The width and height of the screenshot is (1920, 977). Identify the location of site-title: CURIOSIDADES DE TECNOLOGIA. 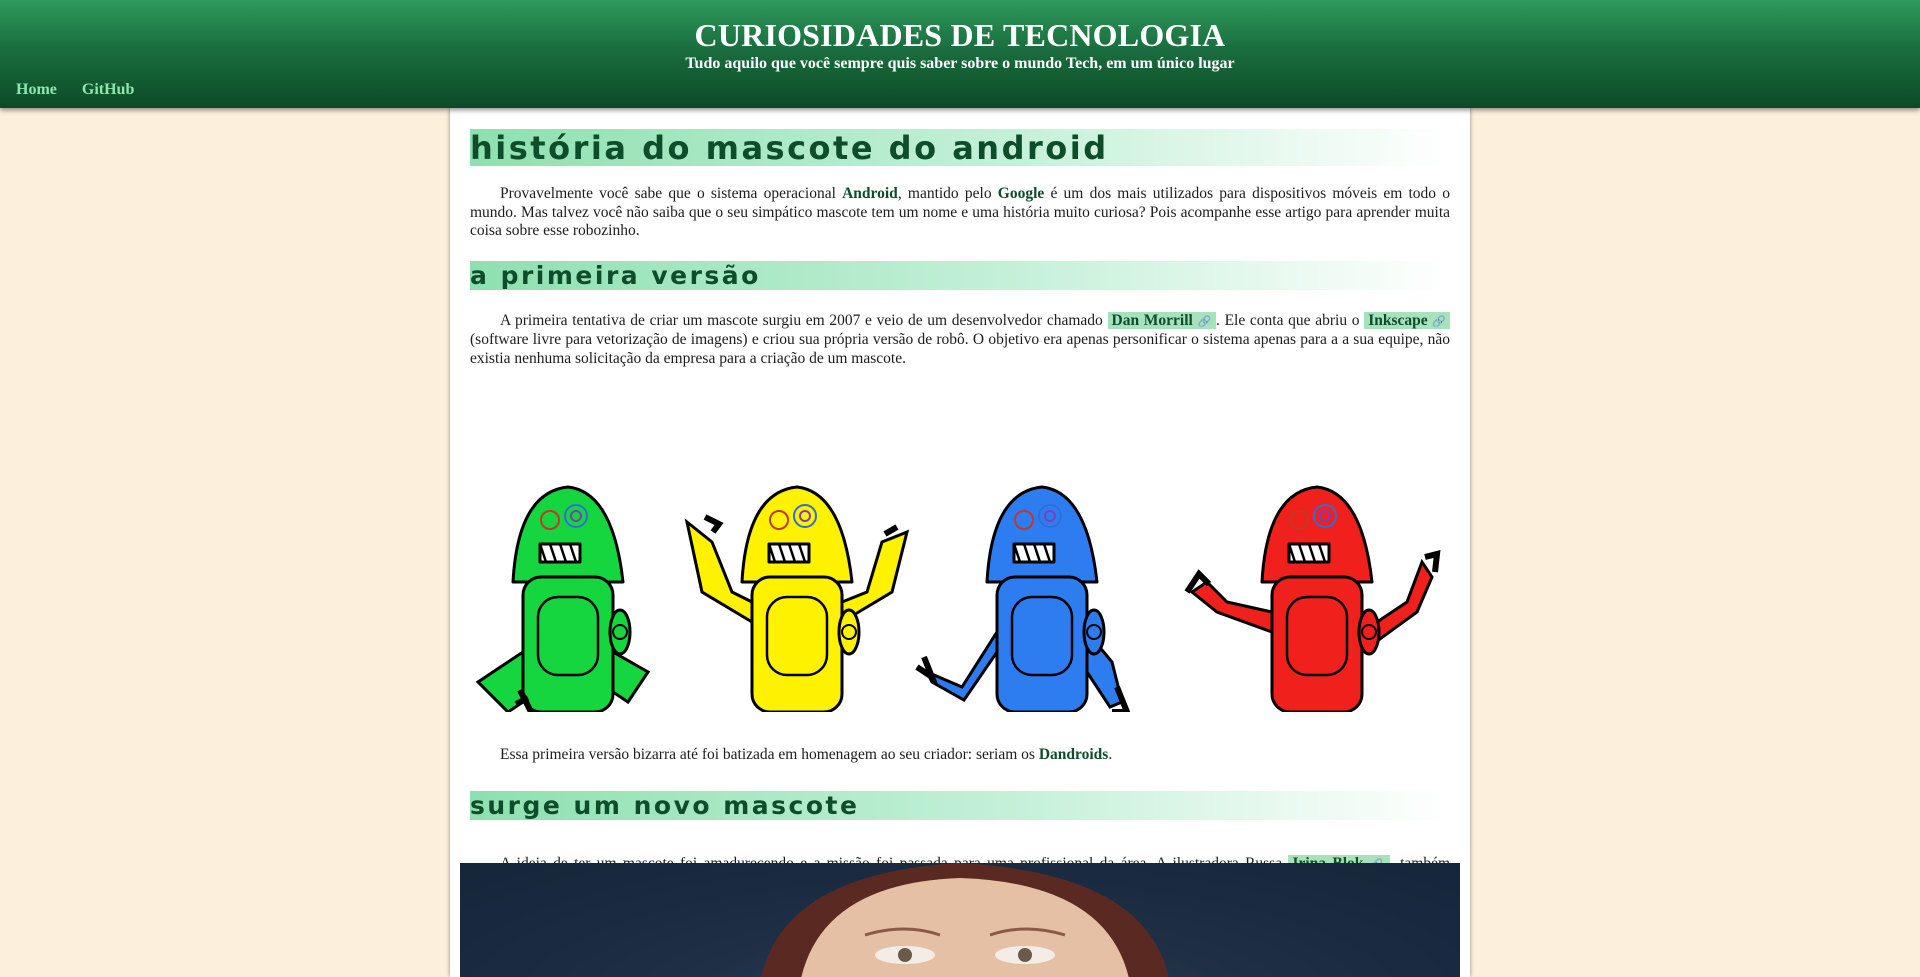
(960, 35).